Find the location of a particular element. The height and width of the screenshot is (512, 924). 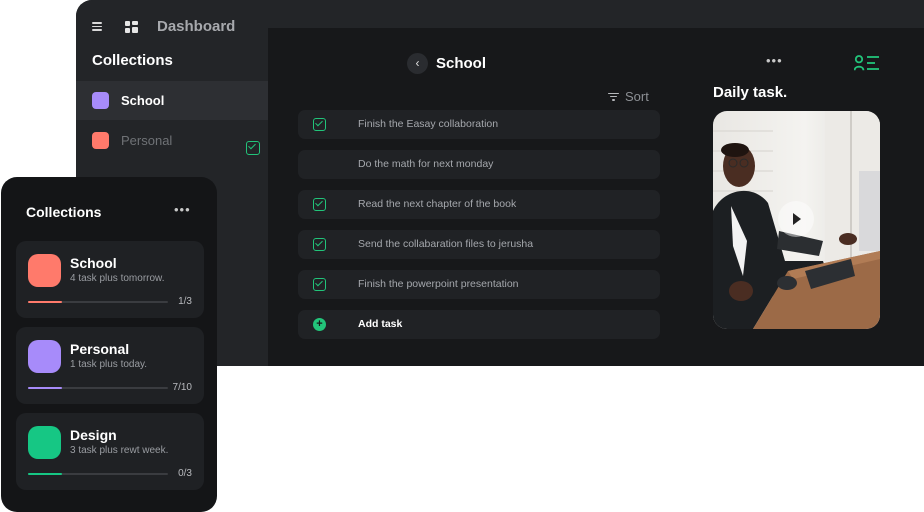

play-icon is located at coordinates (796, 219).